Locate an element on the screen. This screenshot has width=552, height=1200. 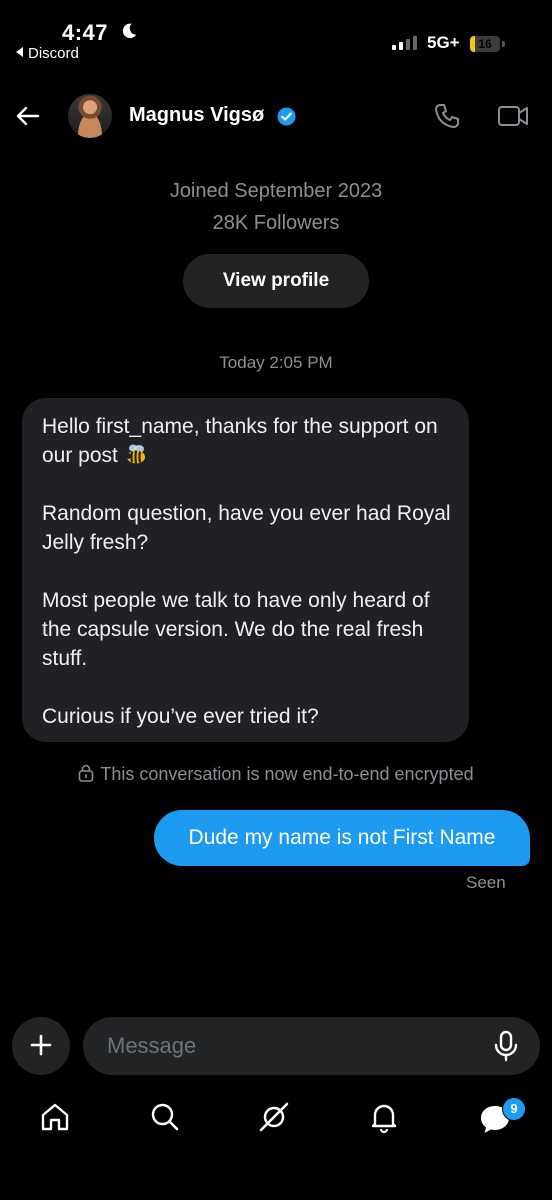
joined-date: Joined September 2023 is located at coordinates (276, 191).